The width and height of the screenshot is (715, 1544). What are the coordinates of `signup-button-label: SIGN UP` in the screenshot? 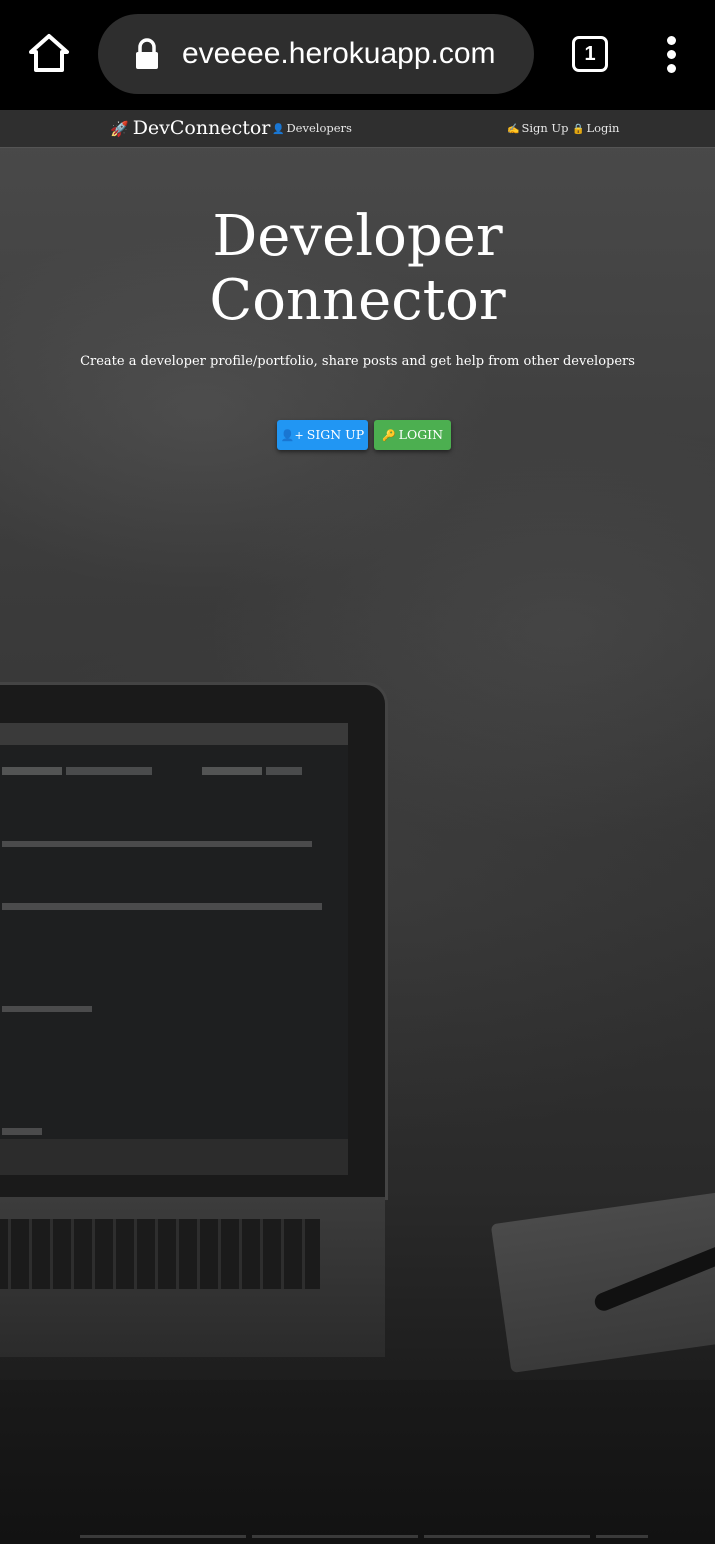 It's located at (335, 434).